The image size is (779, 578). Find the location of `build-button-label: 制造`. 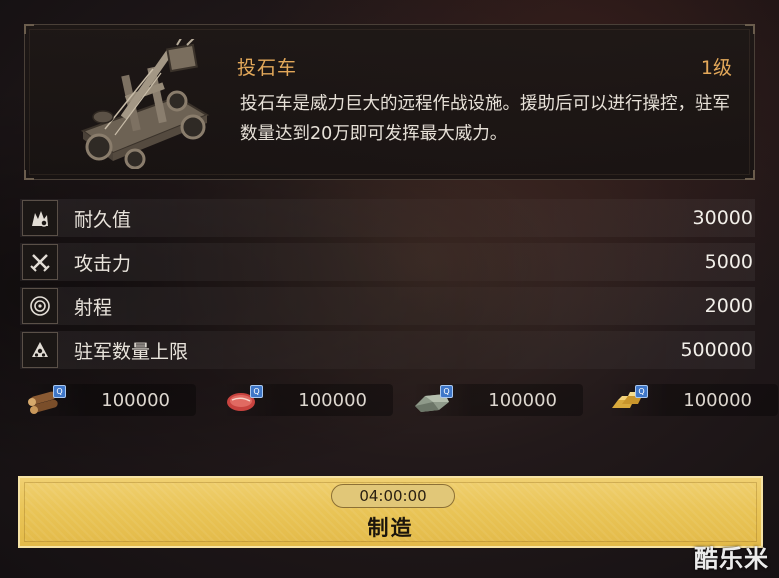

build-button-label: 制造 is located at coordinates (390, 528).